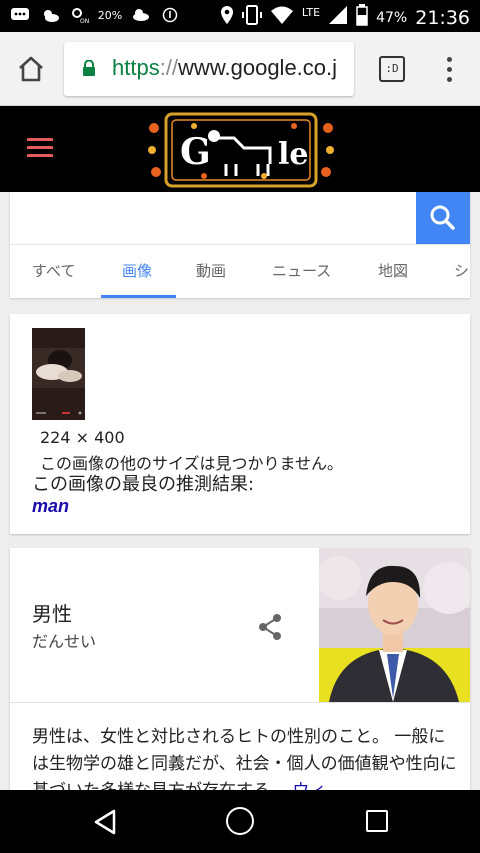  I want to click on search-bar, so click(240, 218).